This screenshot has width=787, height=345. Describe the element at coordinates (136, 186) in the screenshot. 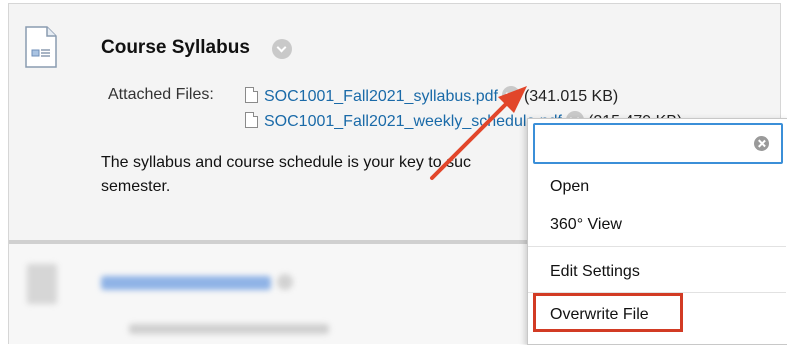

I see `description-line: semester.` at that location.